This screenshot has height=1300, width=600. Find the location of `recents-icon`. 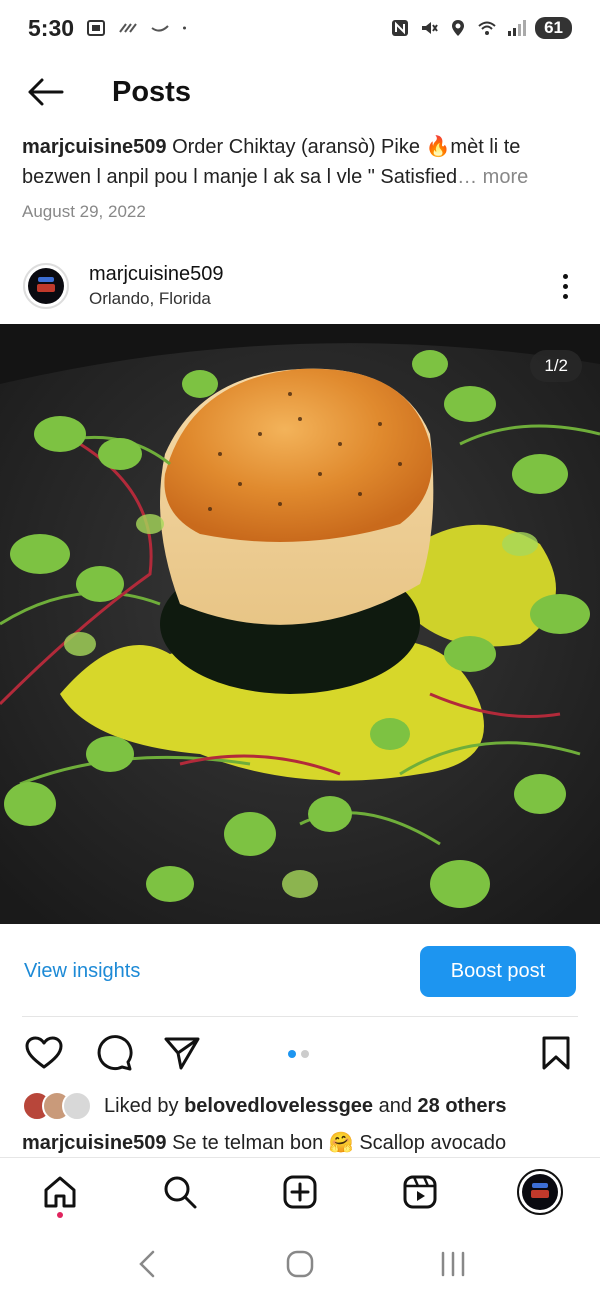

recents-icon is located at coordinates (453, 1264).